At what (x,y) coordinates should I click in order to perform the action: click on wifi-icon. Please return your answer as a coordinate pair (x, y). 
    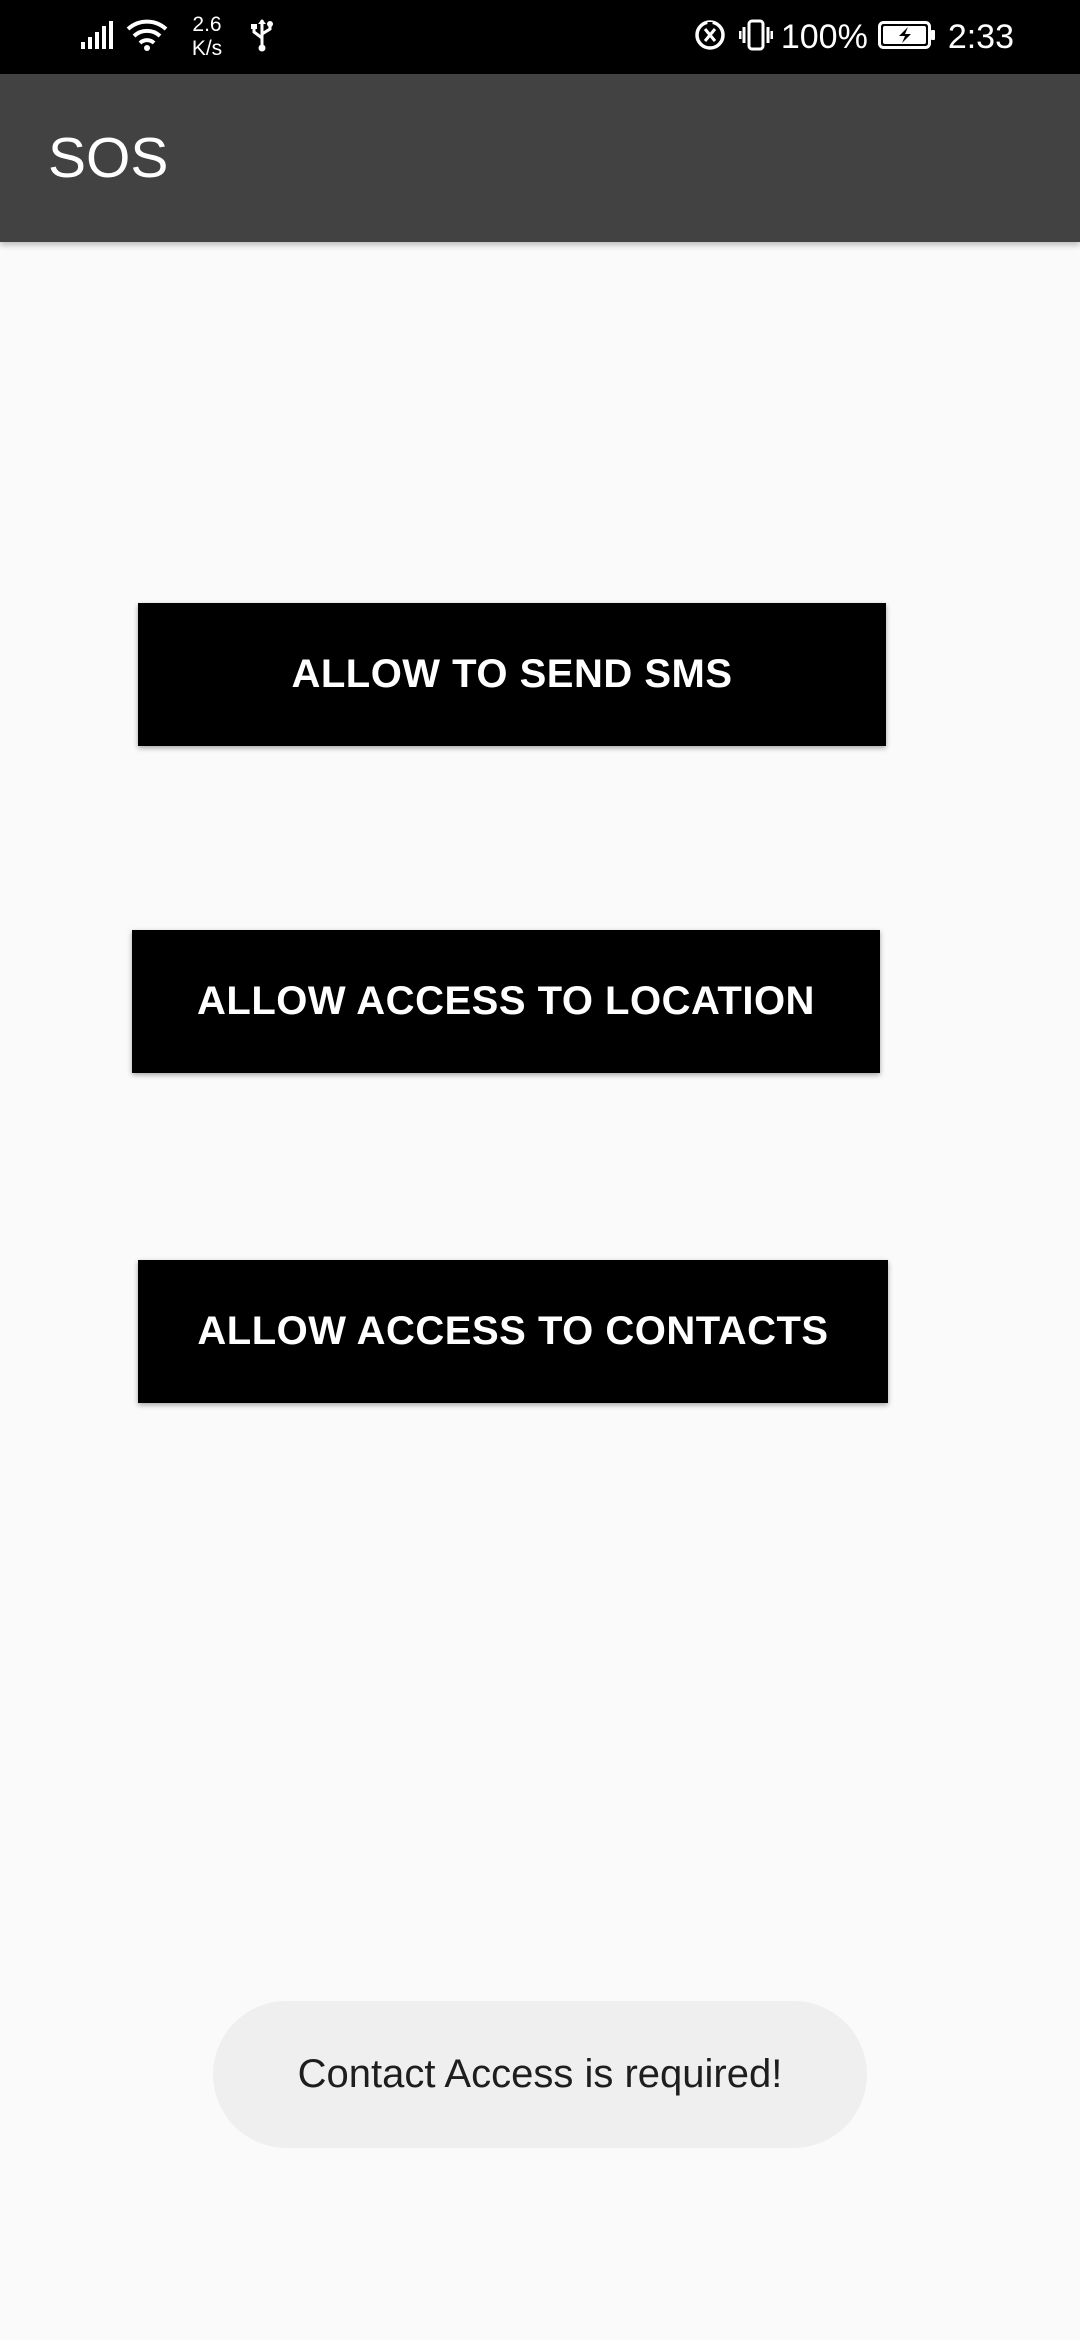
    Looking at the image, I should click on (147, 37).